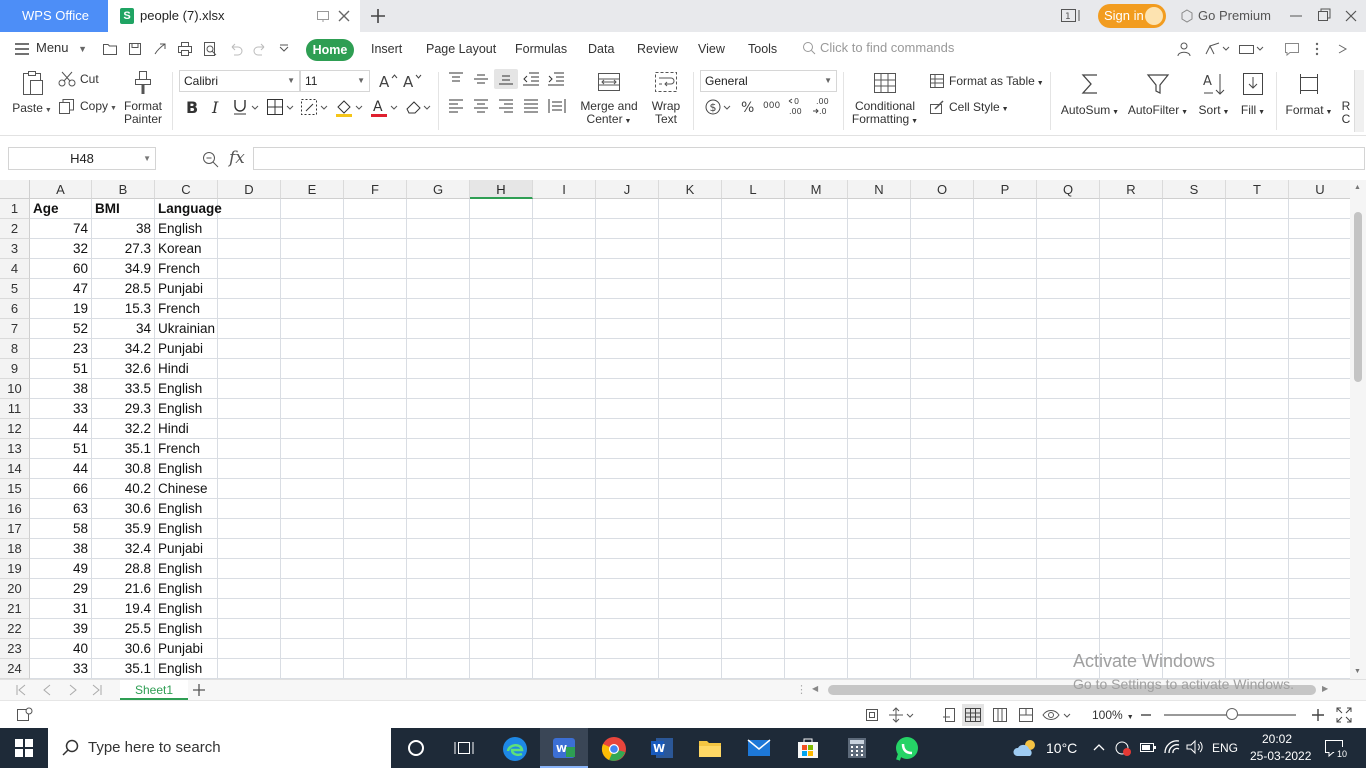 The width and height of the screenshot is (1366, 768). Describe the element at coordinates (1217, 49) in the screenshot. I see `share-icon` at that location.